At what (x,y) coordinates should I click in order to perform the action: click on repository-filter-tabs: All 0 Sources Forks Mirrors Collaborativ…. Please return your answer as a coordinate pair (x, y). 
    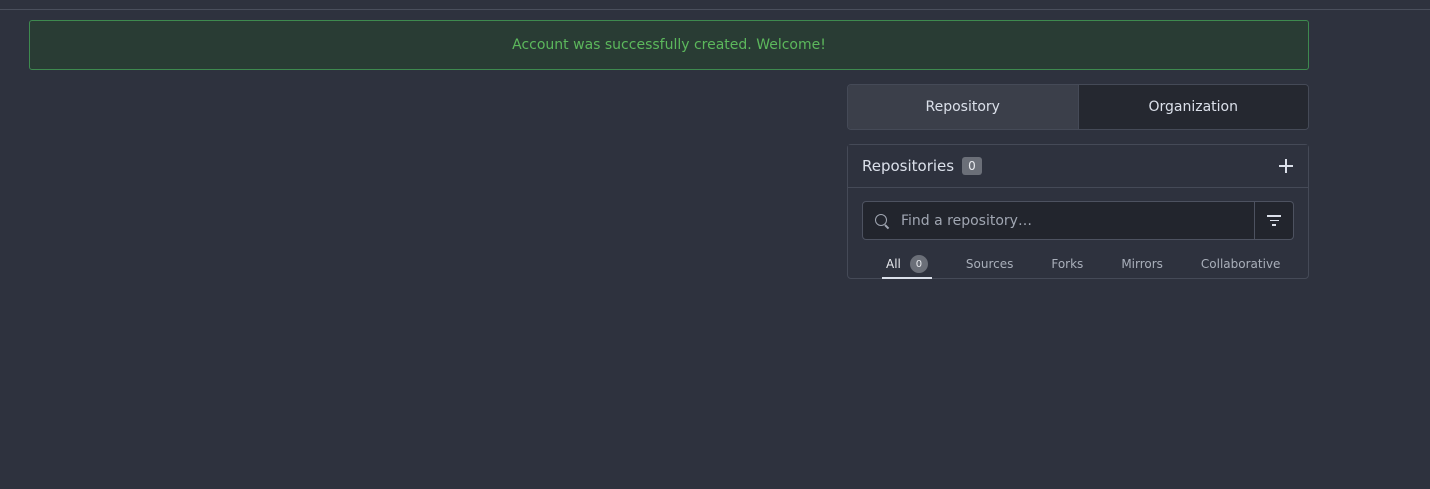
    Looking at the image, I should click on (1078, 264).